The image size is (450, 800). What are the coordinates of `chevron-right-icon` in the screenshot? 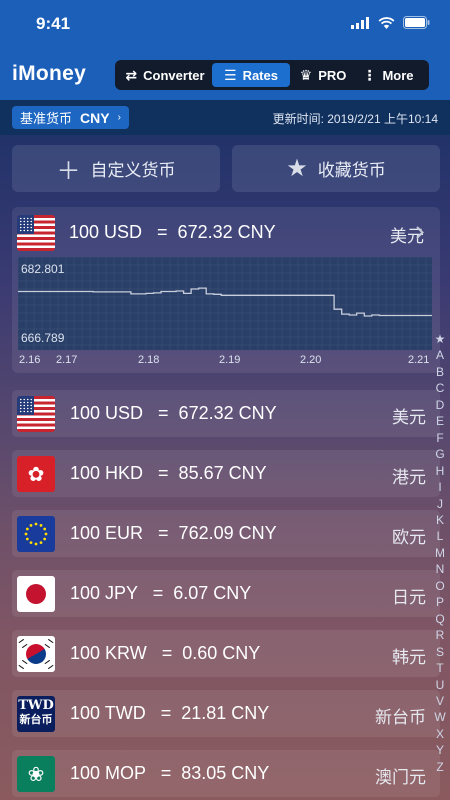 It's located at (420, 232).